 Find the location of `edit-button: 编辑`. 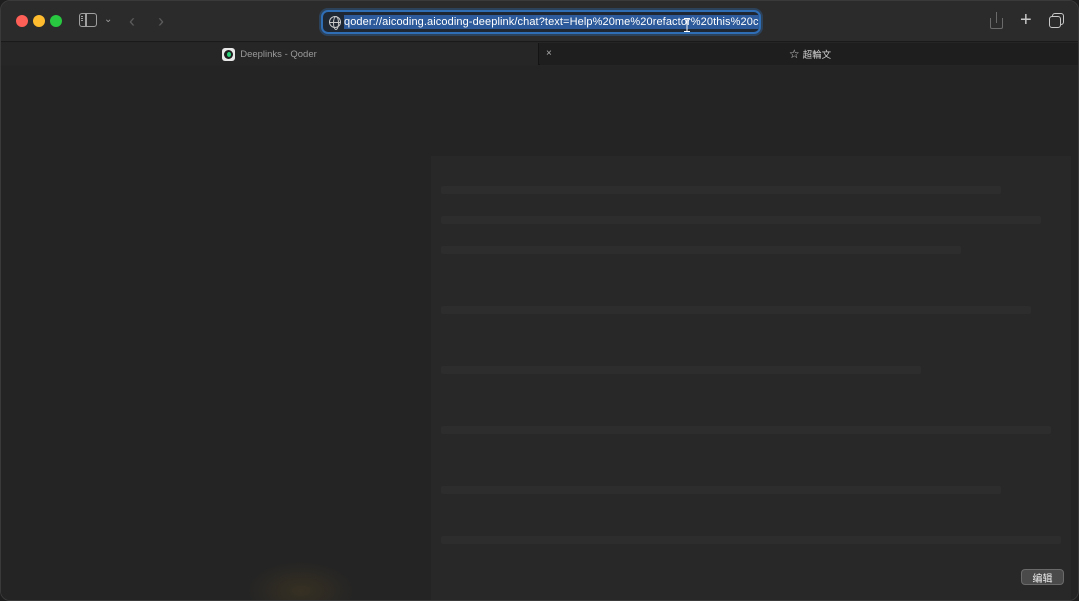

edit-button: 编辑 is located at coordinates (1042, 577).